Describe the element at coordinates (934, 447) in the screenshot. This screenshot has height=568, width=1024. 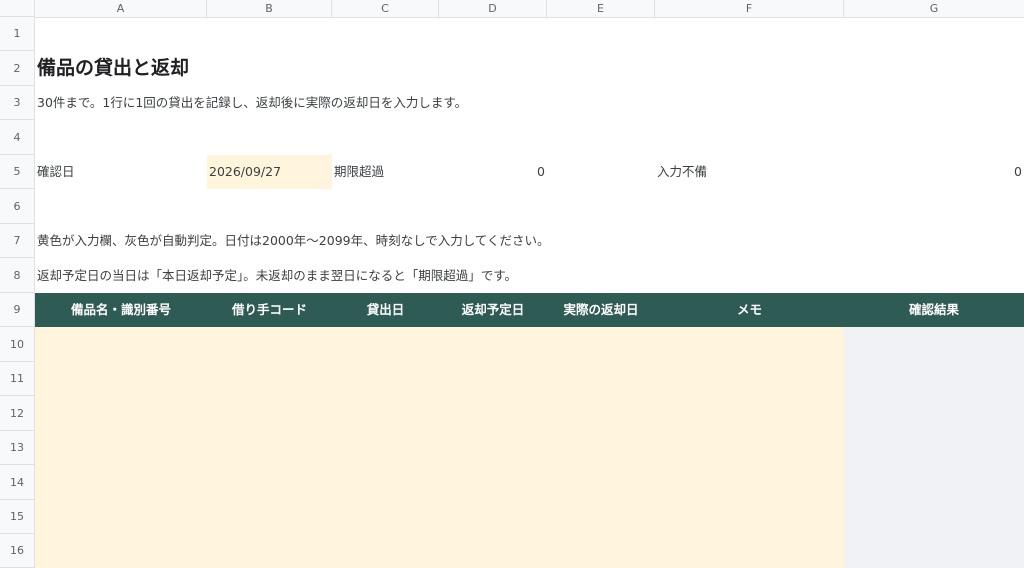
I see `check-result-auto-range` at that location.